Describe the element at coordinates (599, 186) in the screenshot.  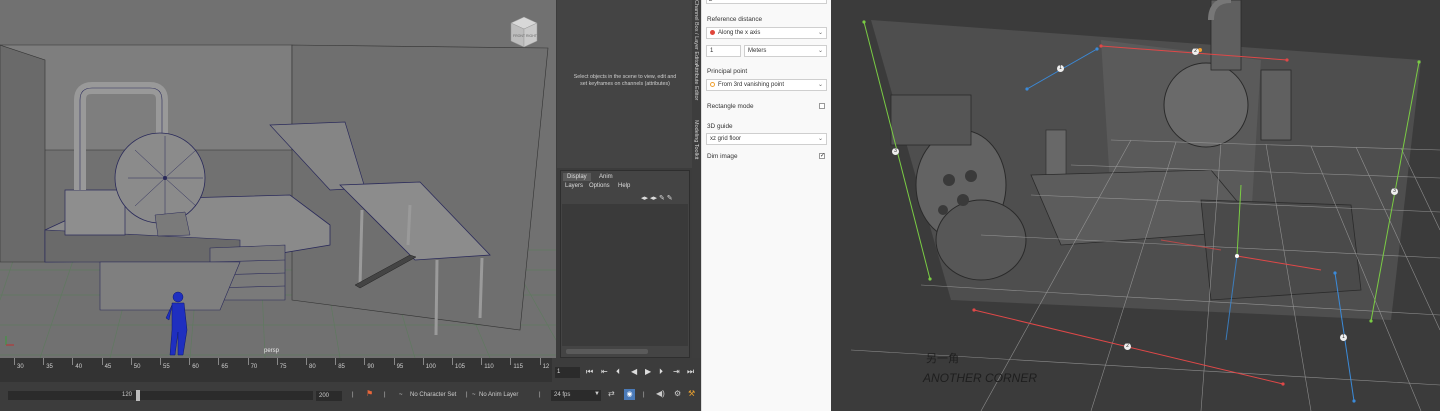
I see `menu-options: Options` at that location.